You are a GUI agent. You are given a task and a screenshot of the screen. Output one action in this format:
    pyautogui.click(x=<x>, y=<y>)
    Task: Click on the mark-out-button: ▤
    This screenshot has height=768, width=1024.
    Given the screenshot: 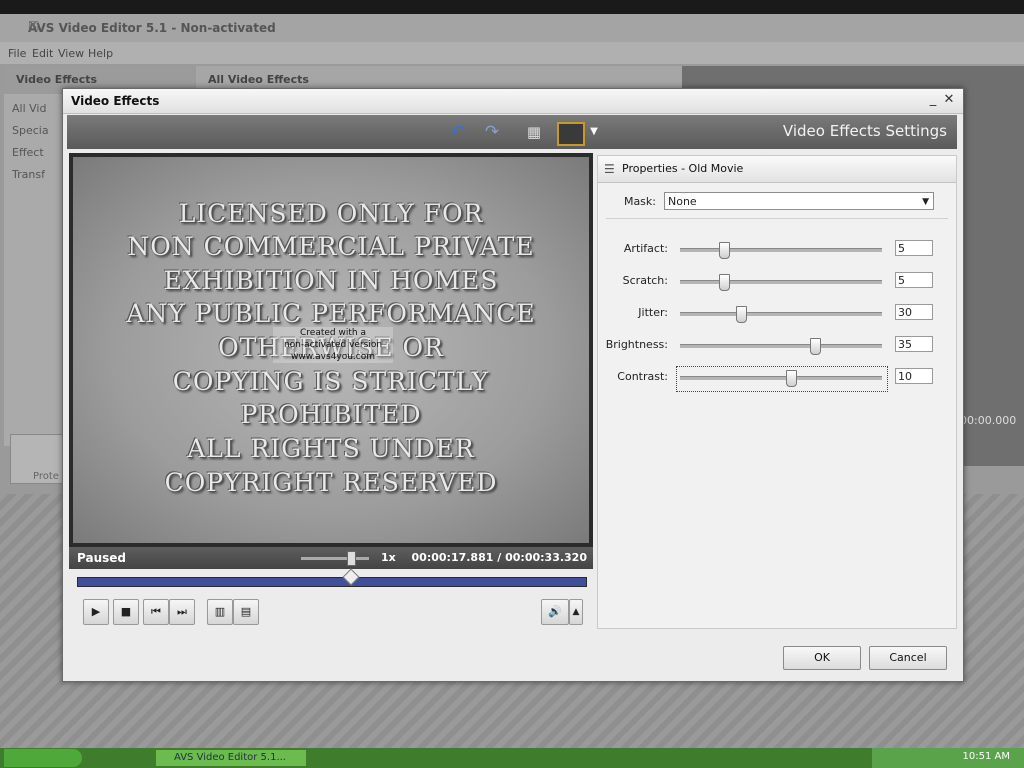 What is the action you would take?
    pyautogui.click(x=246, y=612)
    